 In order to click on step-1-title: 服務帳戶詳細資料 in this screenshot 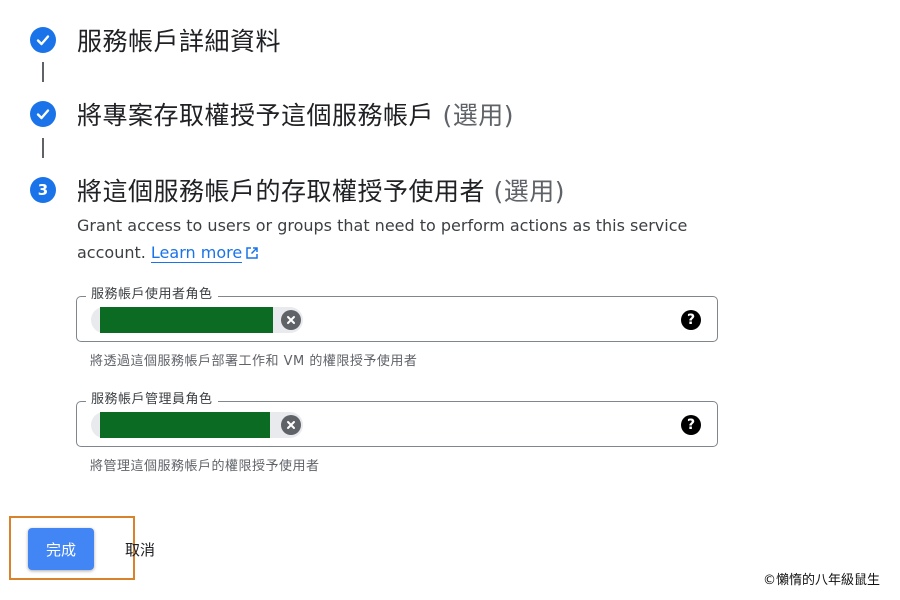, I will do `click(179, 40)`.